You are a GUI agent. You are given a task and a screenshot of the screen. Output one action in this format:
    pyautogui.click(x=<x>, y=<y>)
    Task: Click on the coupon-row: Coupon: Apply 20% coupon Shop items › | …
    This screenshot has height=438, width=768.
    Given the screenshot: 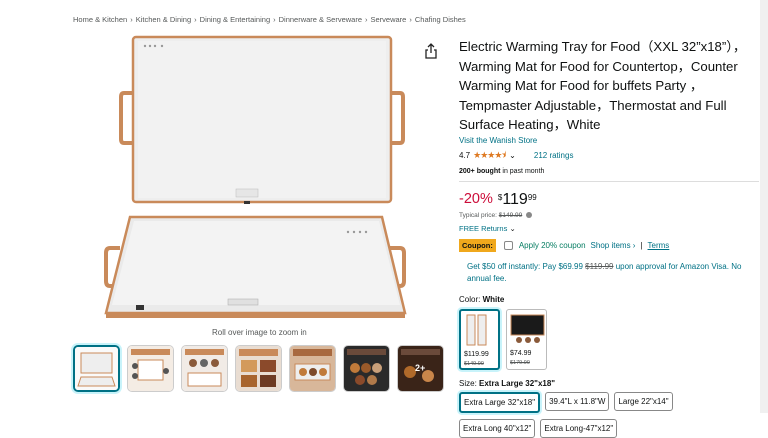 What is the action you would take?
    pyautogui.click(x=609, y=245)
    